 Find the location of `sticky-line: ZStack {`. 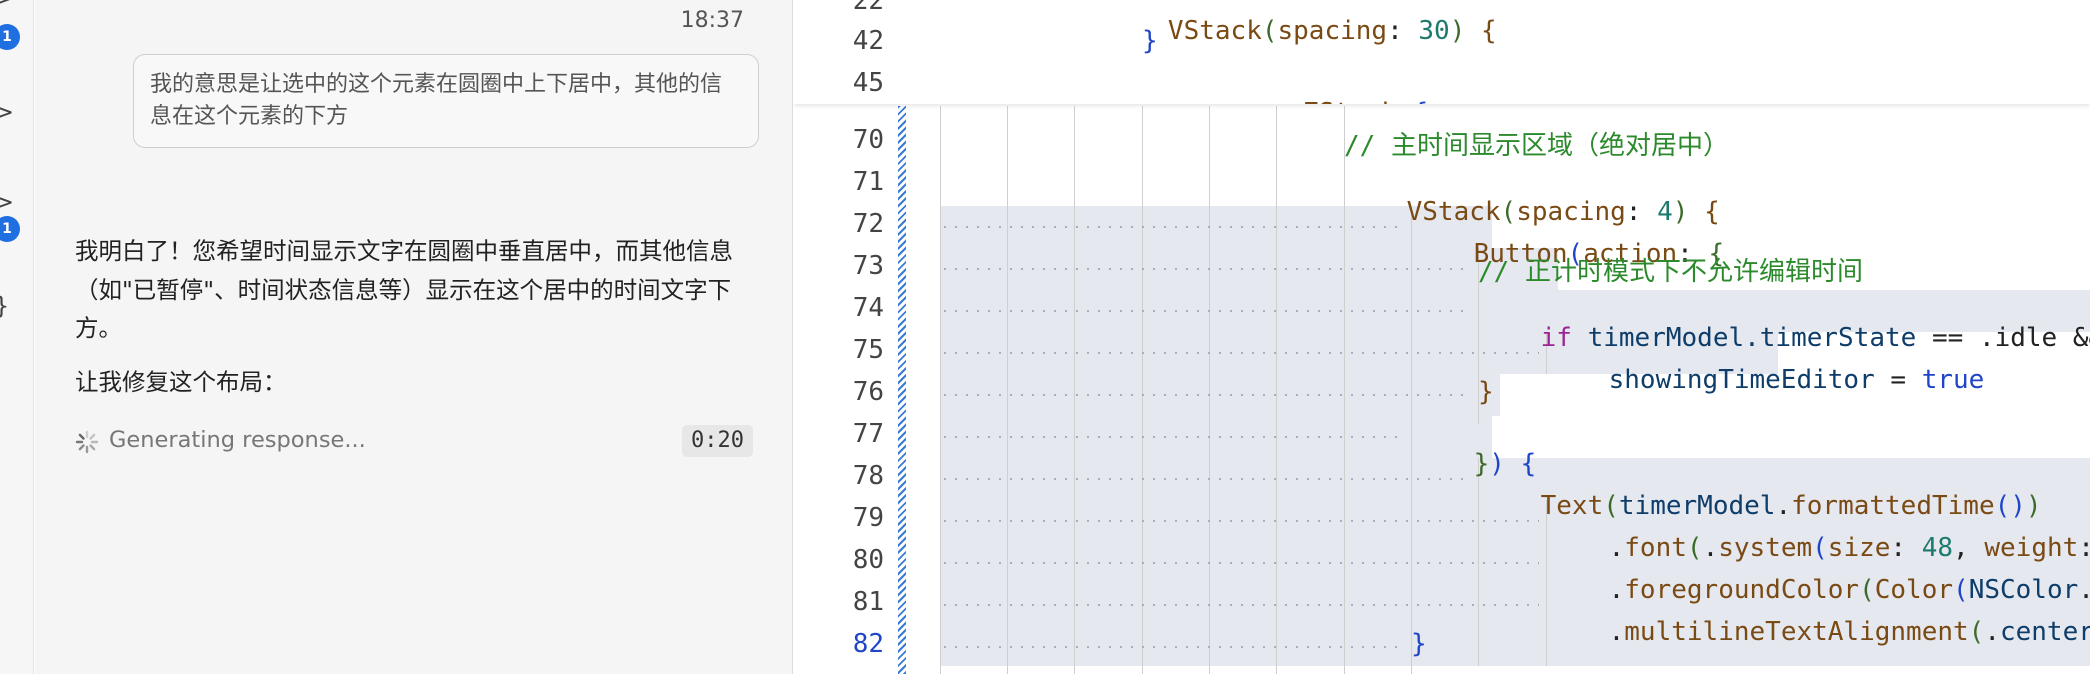

sticky-line: ZStack { is located at coordinates (1318, 86).